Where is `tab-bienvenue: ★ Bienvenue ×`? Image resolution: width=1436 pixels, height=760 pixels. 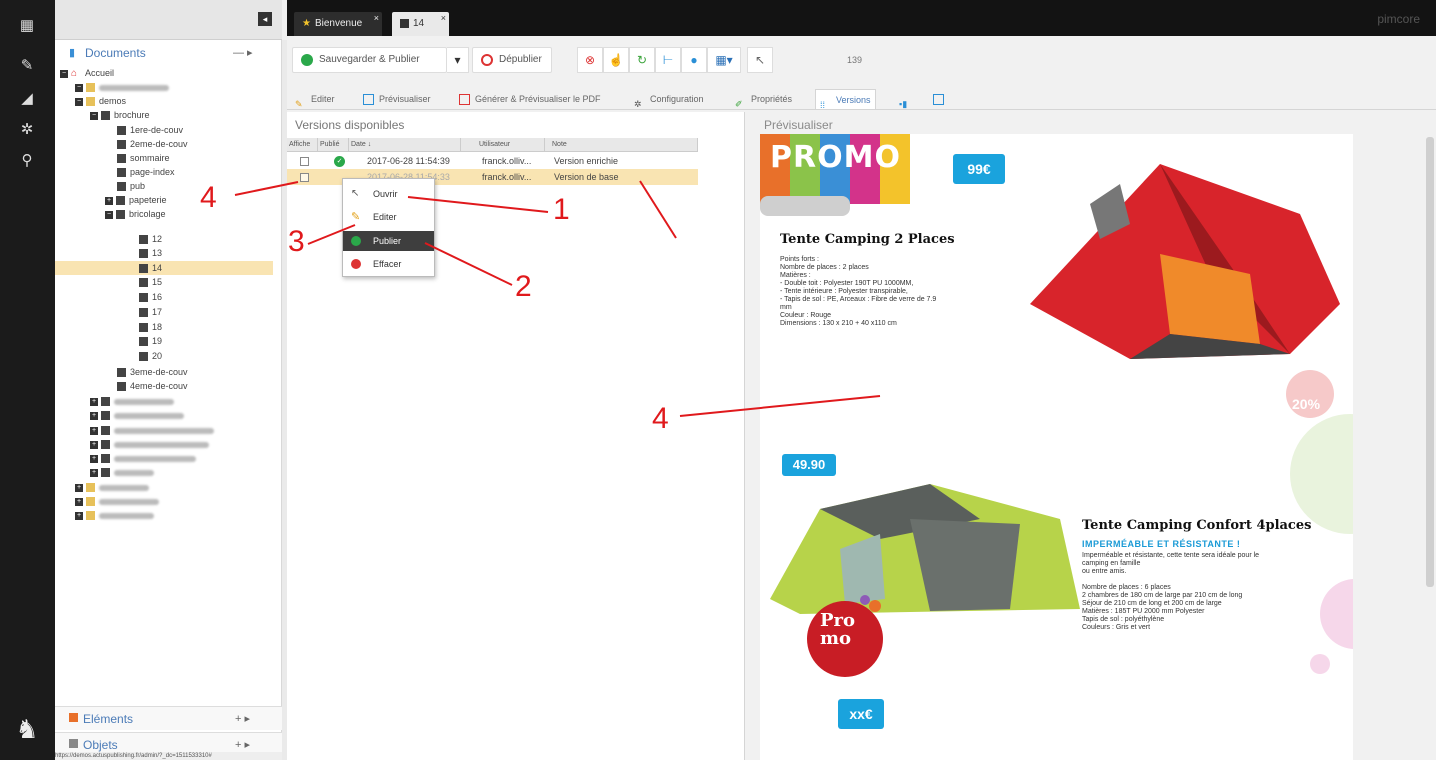
tab-bienvenue: ★ Bienvenue × is located at coordinates (338, 24).